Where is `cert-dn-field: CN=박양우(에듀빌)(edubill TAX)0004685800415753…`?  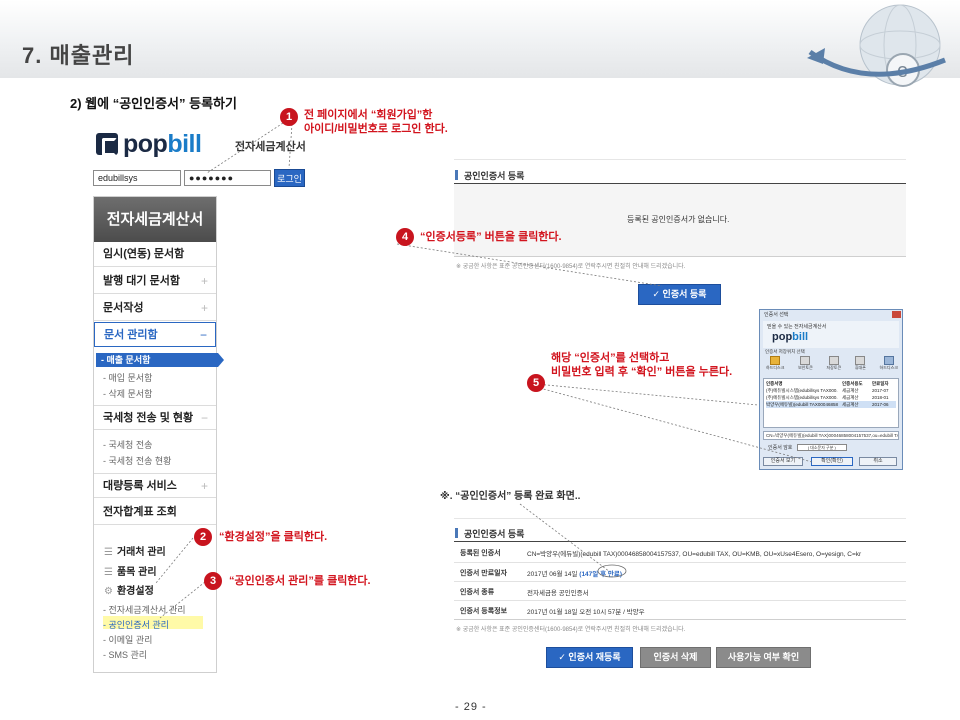
cert-dn-field: CN=박양우(에듀빌)(edubill TAX)0004685800415753… is located at coordinates (831, 435).